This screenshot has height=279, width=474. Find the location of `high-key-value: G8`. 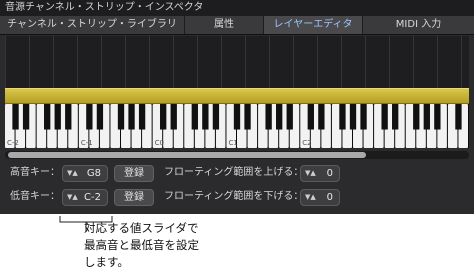

high-key-value: G8 is located at coordinates (93, 173).